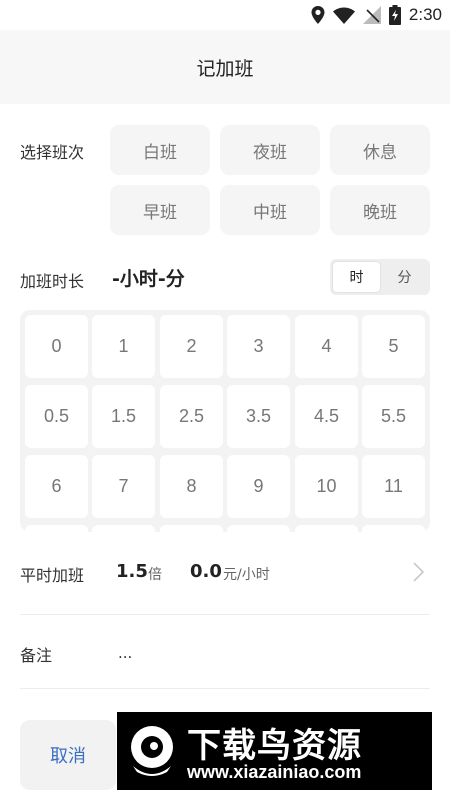 The height and width of the screenshot is (800, 450). I want to click on signal-icon, so click(371, 15).